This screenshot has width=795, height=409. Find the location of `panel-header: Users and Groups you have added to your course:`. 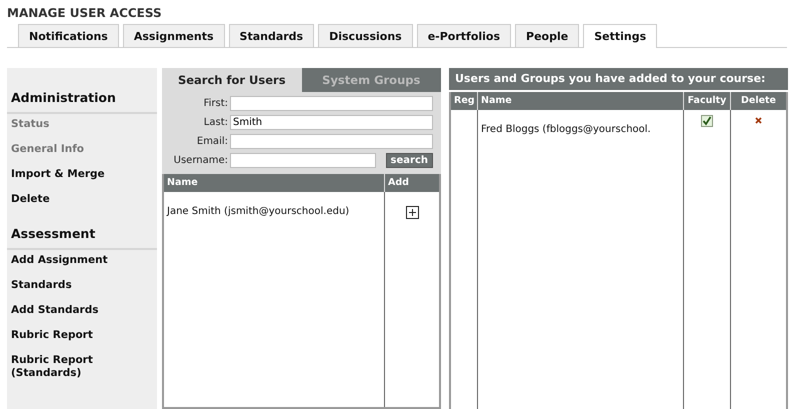

panel-header: Users and Groups you have added to your course: is located at coordinates (618, 79).